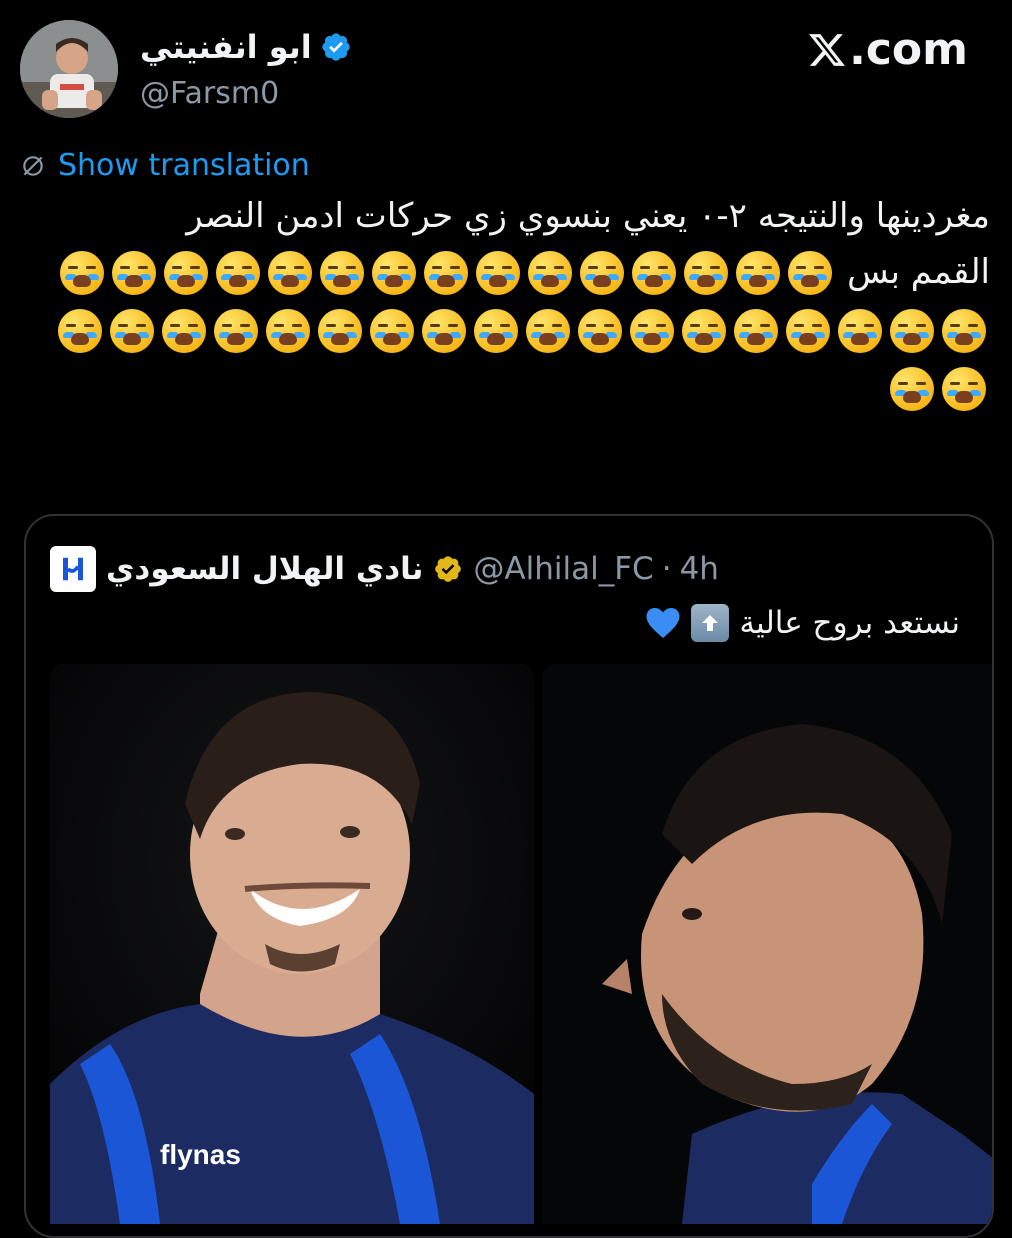  I want to click on tweet-line-2-text: القمم بس, so click(918, 271).